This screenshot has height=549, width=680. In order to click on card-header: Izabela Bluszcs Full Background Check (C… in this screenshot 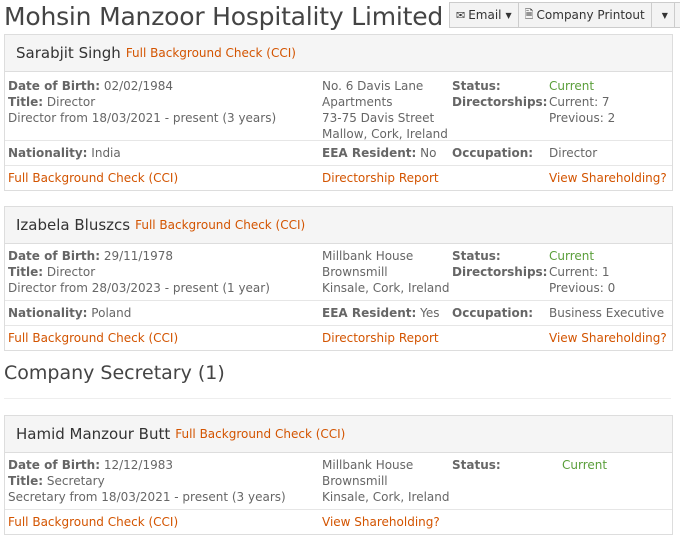, I will do `click(338, 225)`.